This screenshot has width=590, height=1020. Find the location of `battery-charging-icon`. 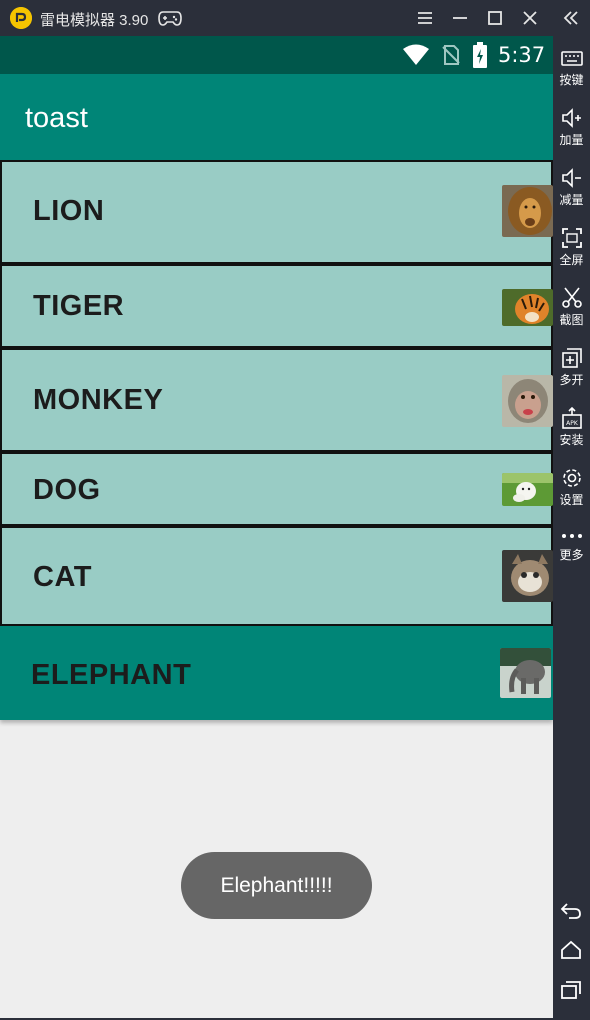

battery-charging-icon is located at coordinates (480, 55).